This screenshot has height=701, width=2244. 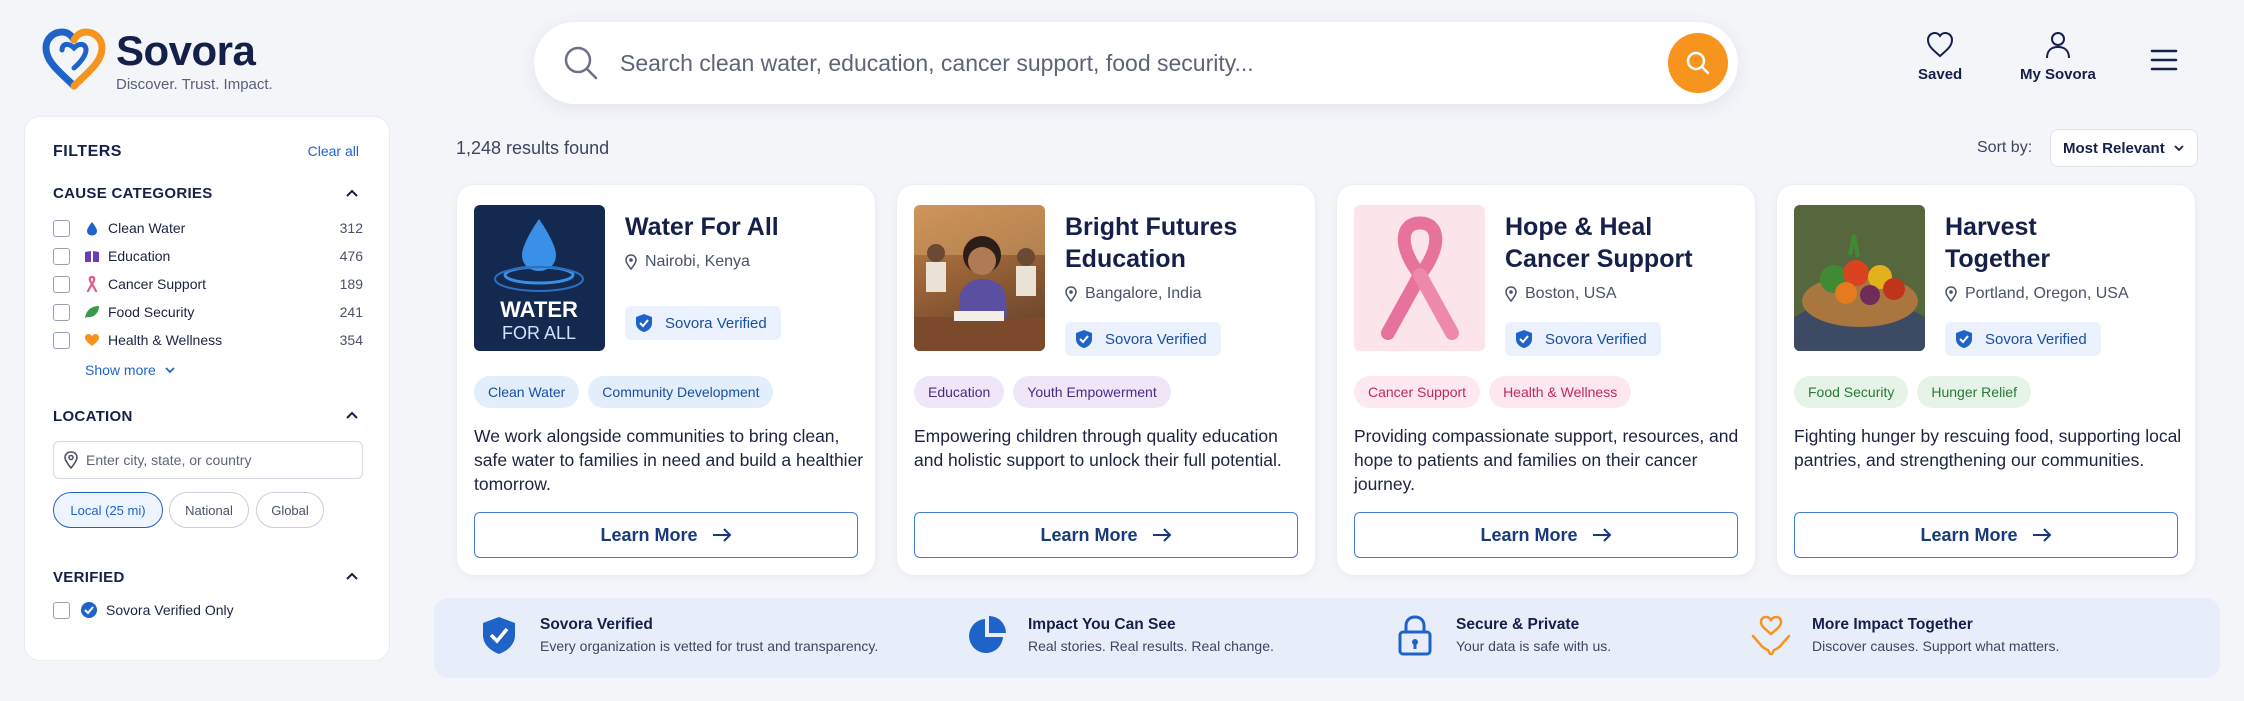 I want to click on org-title: Bright Futures Education, so click(x=1180, y=243).